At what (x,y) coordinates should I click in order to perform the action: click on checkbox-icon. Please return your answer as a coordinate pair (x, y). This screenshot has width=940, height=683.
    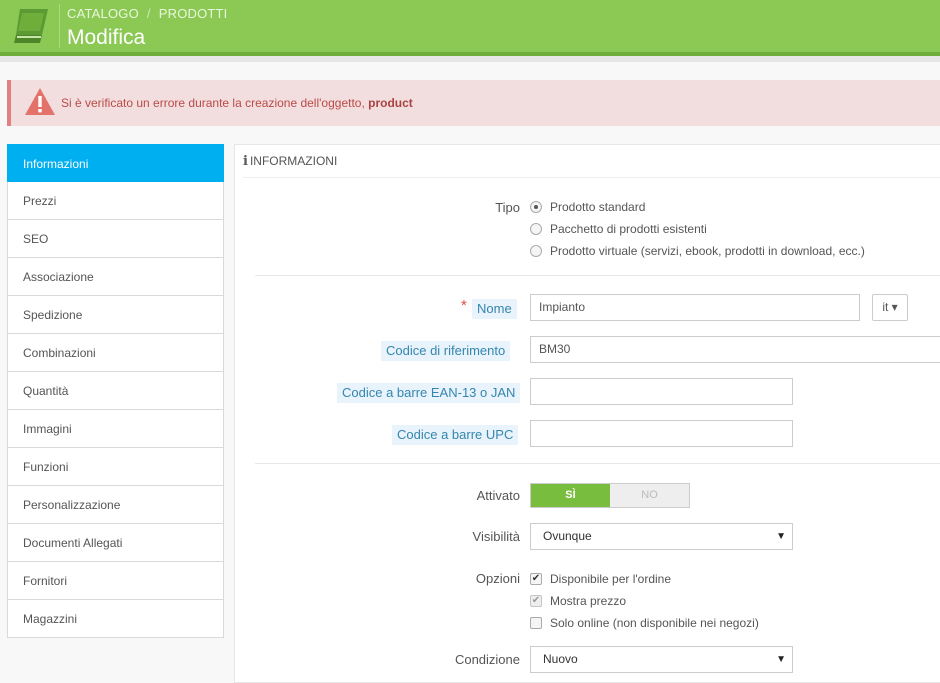
    Looking at the image, I should click on (536, 623).